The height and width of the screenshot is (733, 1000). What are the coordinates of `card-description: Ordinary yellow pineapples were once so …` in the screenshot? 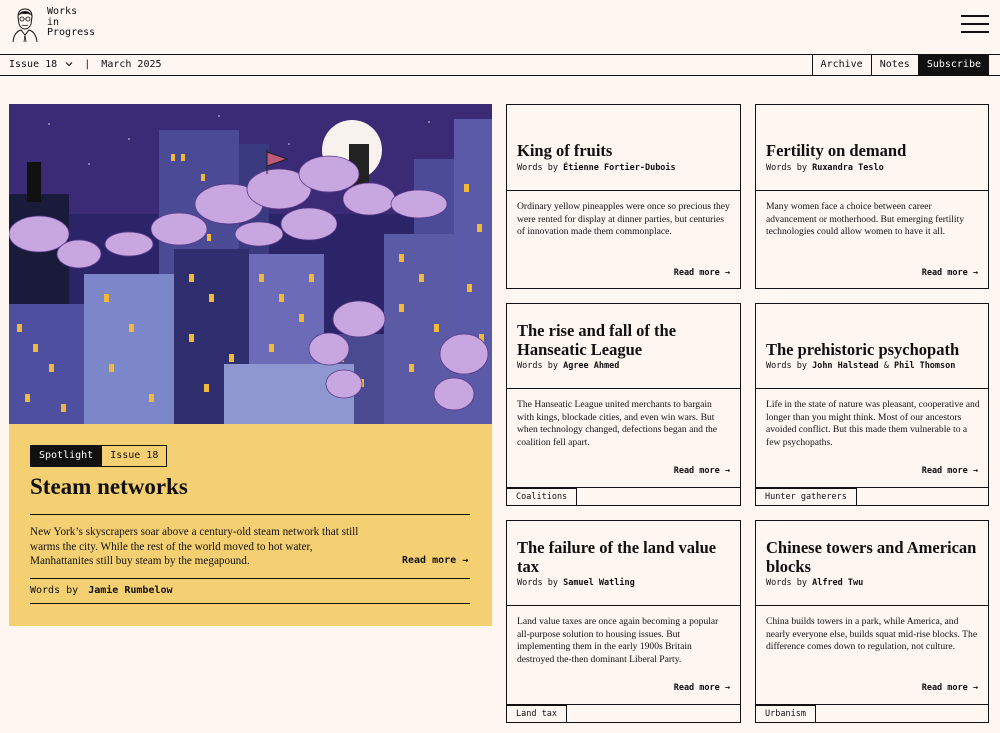 It's located at (623, 219).